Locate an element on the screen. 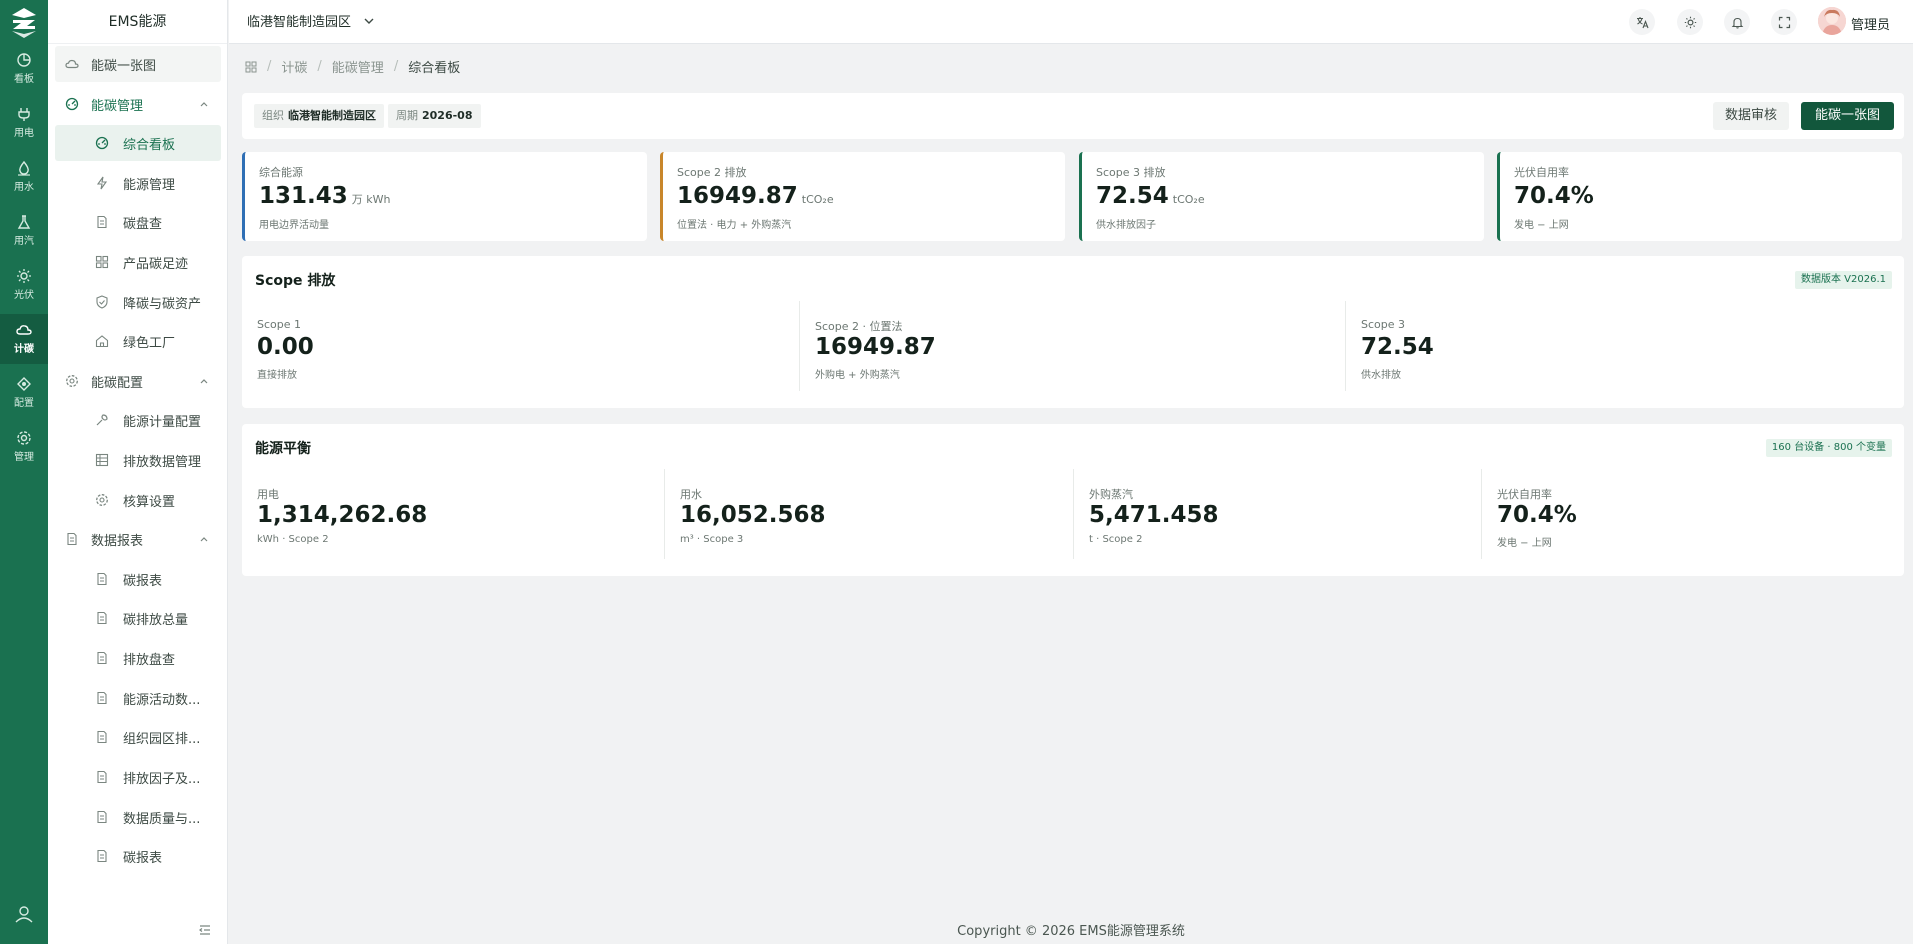 The image size is (1913, 944). sidebar-group-data-reports: 数据报表 is located at coordinates (138, 539).